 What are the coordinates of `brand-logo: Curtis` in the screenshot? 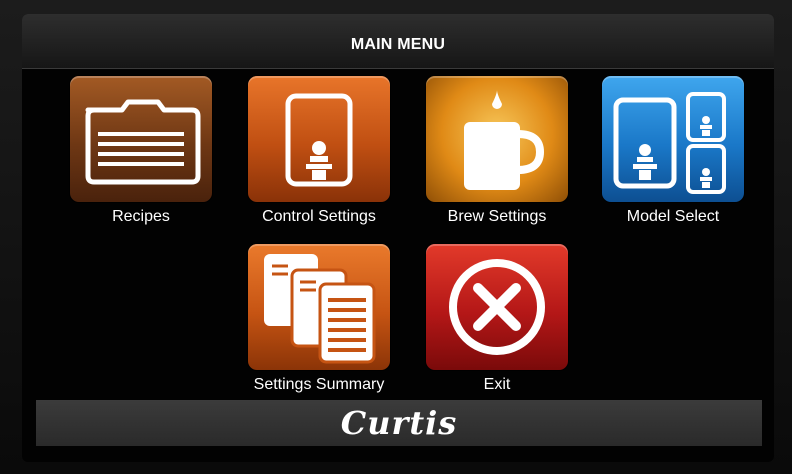 It's located at (399, 423).